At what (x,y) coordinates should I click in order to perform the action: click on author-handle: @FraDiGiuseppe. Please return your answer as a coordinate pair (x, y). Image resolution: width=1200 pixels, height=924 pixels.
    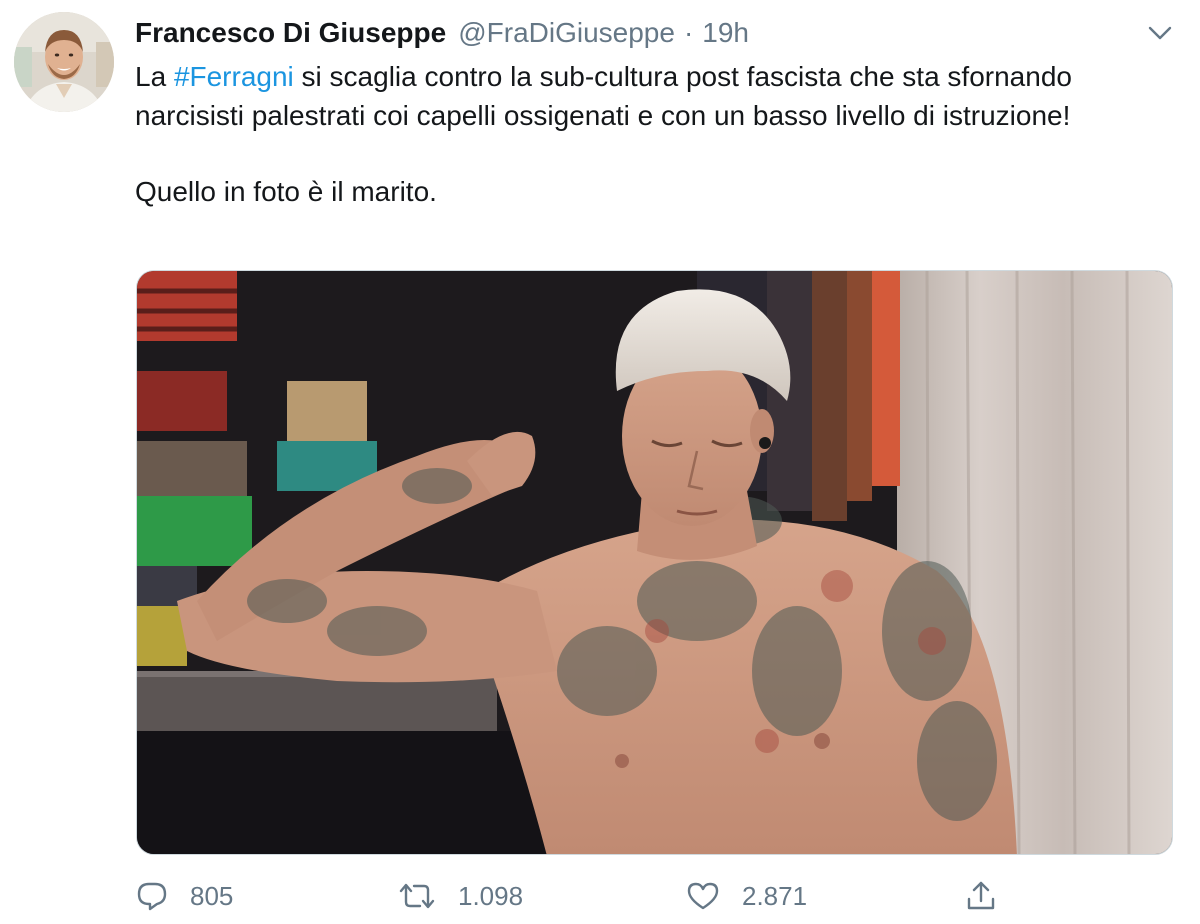
    Looking at the image, I should click on (566, 33).